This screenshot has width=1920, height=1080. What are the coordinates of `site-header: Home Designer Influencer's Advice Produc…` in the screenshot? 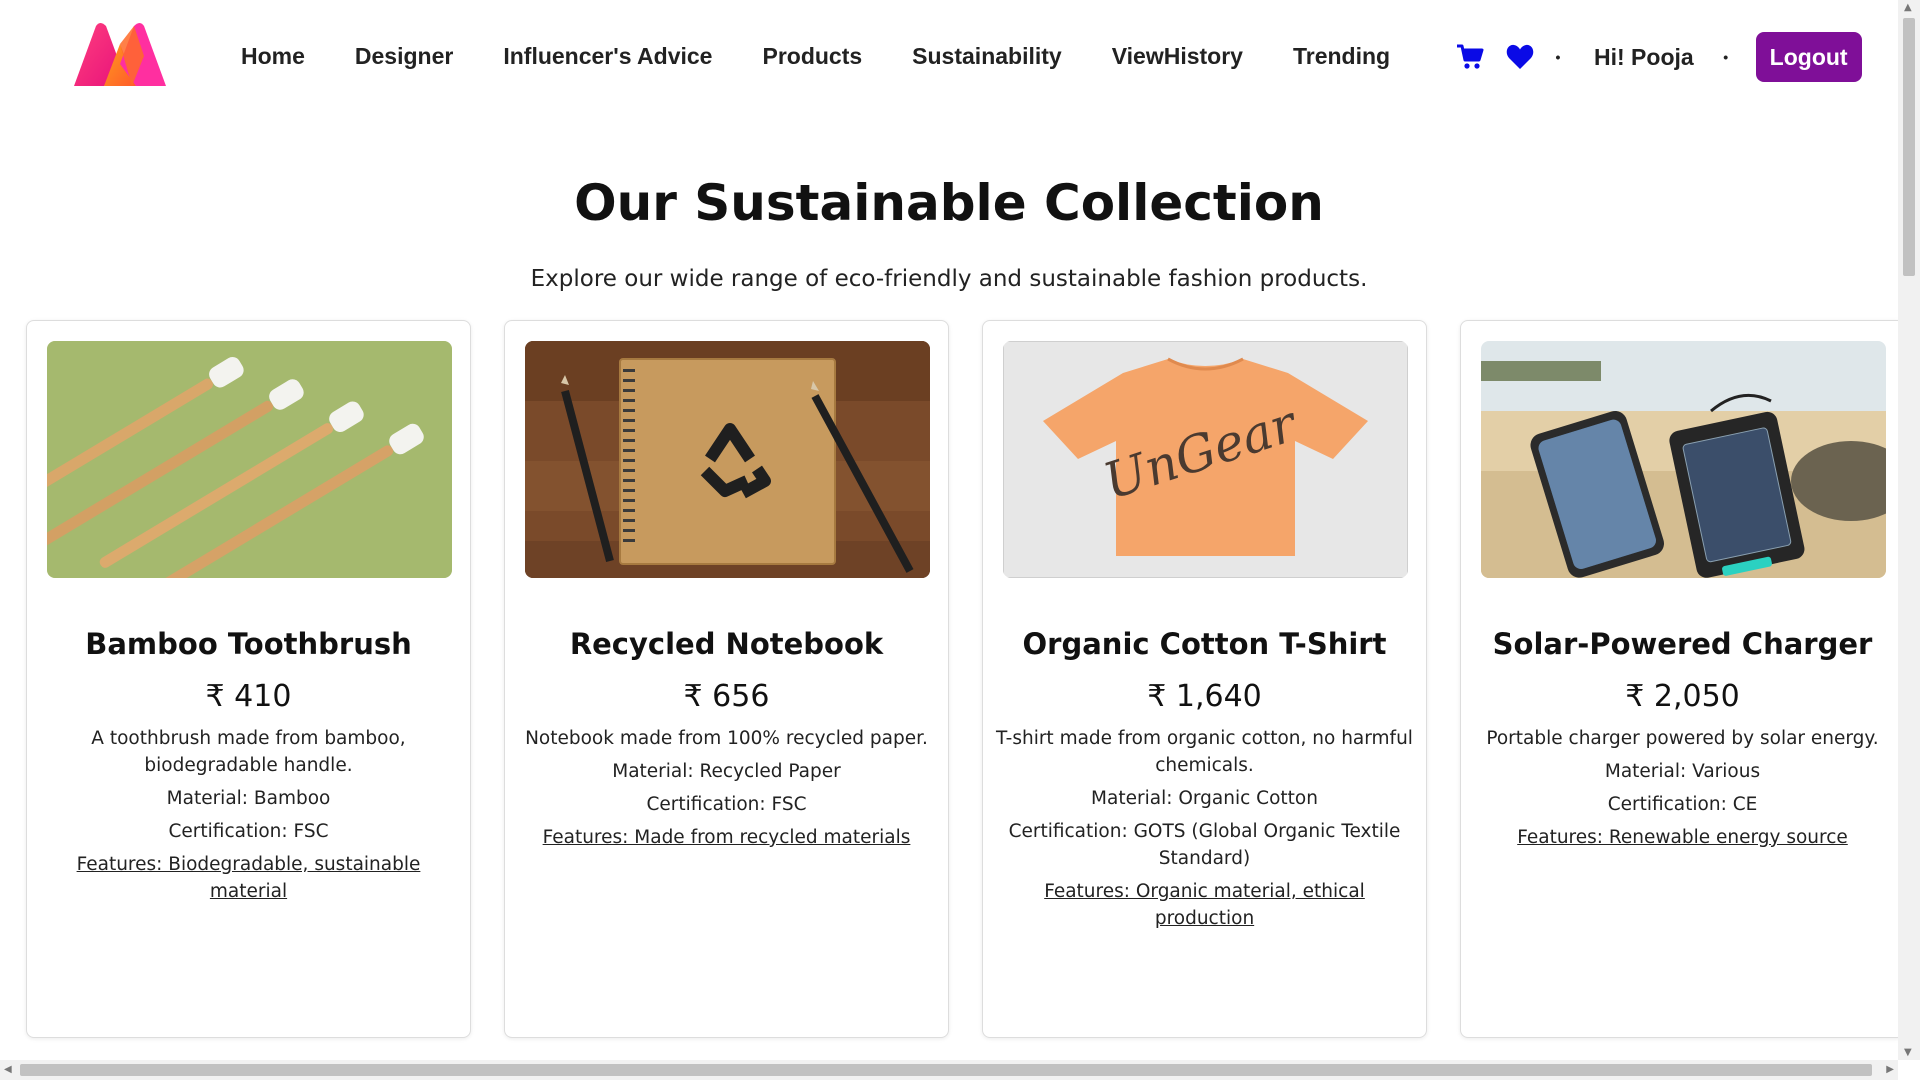 It's located at (949, 56).